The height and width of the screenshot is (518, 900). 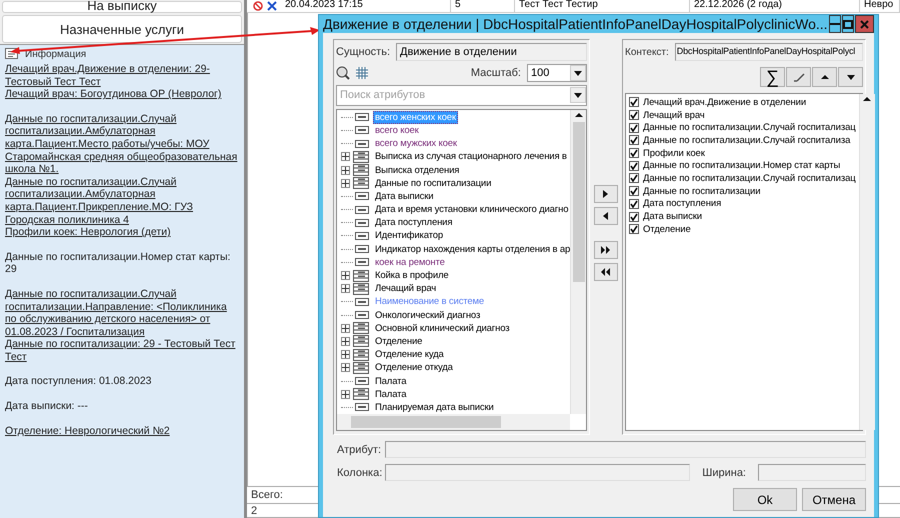 I want to click on tree-item: Дата и время установки клинического диагно, so click(x=471, y=209).